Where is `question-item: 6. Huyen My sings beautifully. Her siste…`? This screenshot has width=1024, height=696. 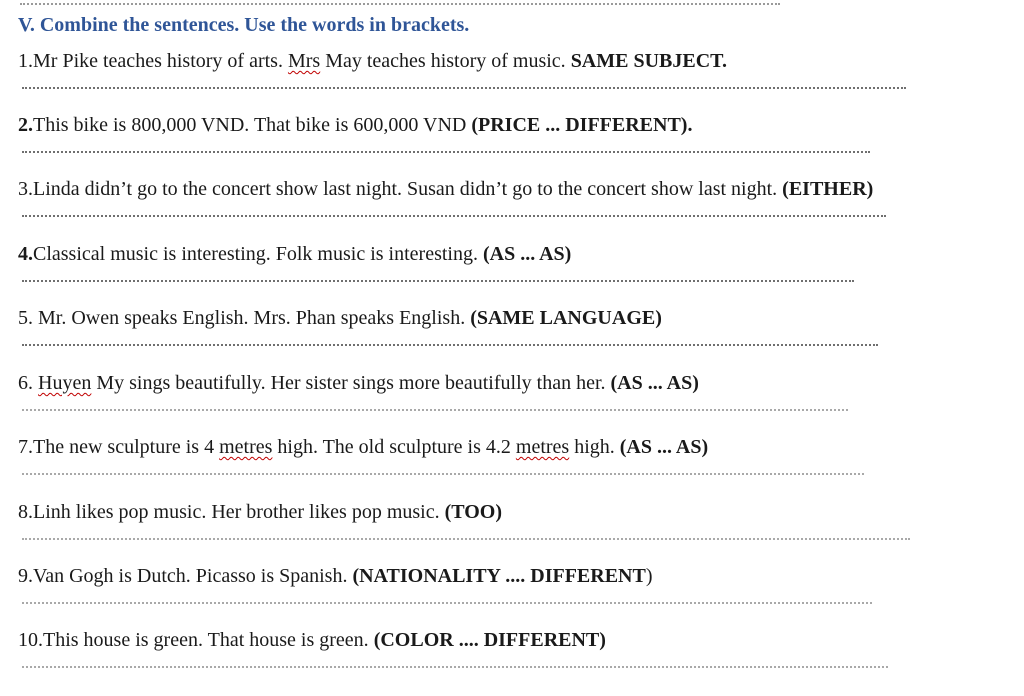 question-item: 6. Huyen My sings beautifully. Her siste… is located at coordinates (512, 403).